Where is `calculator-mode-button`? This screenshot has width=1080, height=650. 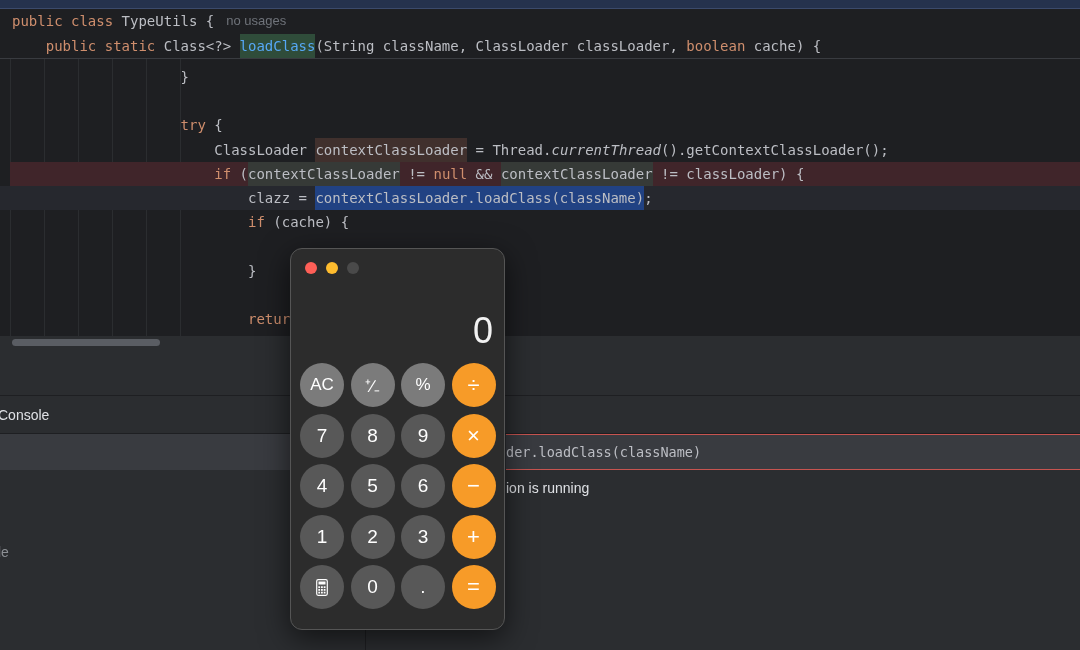 calculator-mode-button is located at coordinates (322, 587).